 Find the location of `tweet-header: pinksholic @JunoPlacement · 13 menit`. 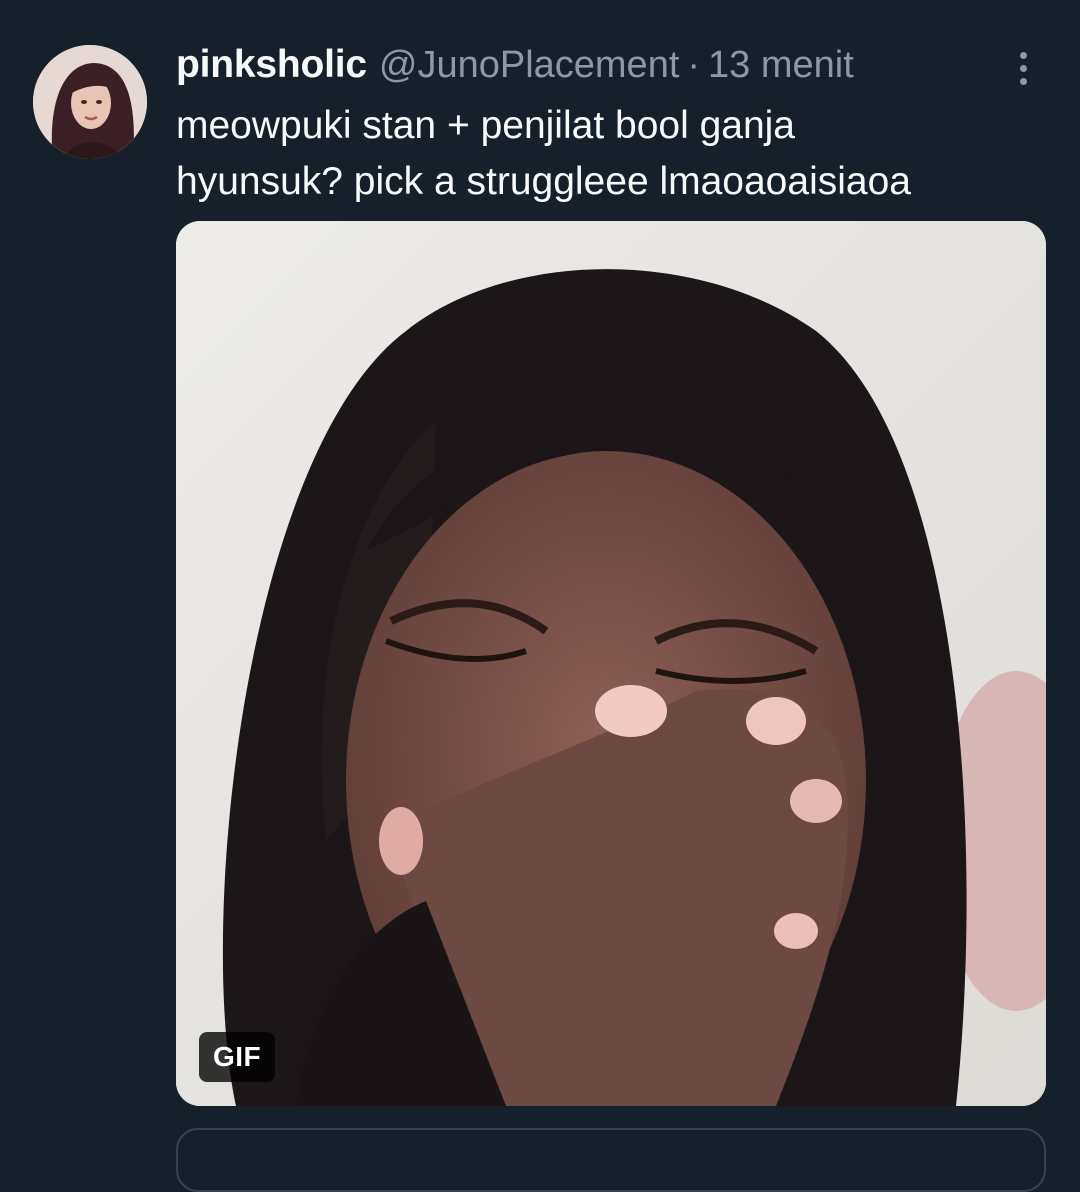

tweet-header: pinksholic @JunoPlacement · 13 menit is located at coordinates (515, 65).